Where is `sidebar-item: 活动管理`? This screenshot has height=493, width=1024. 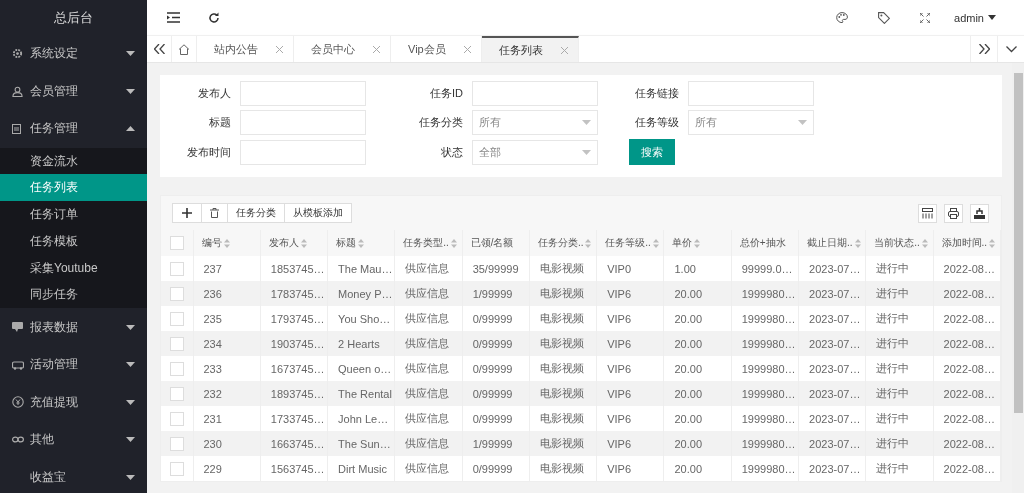
sidebar-item: 活动管理 is located at coordinates (73, 364).